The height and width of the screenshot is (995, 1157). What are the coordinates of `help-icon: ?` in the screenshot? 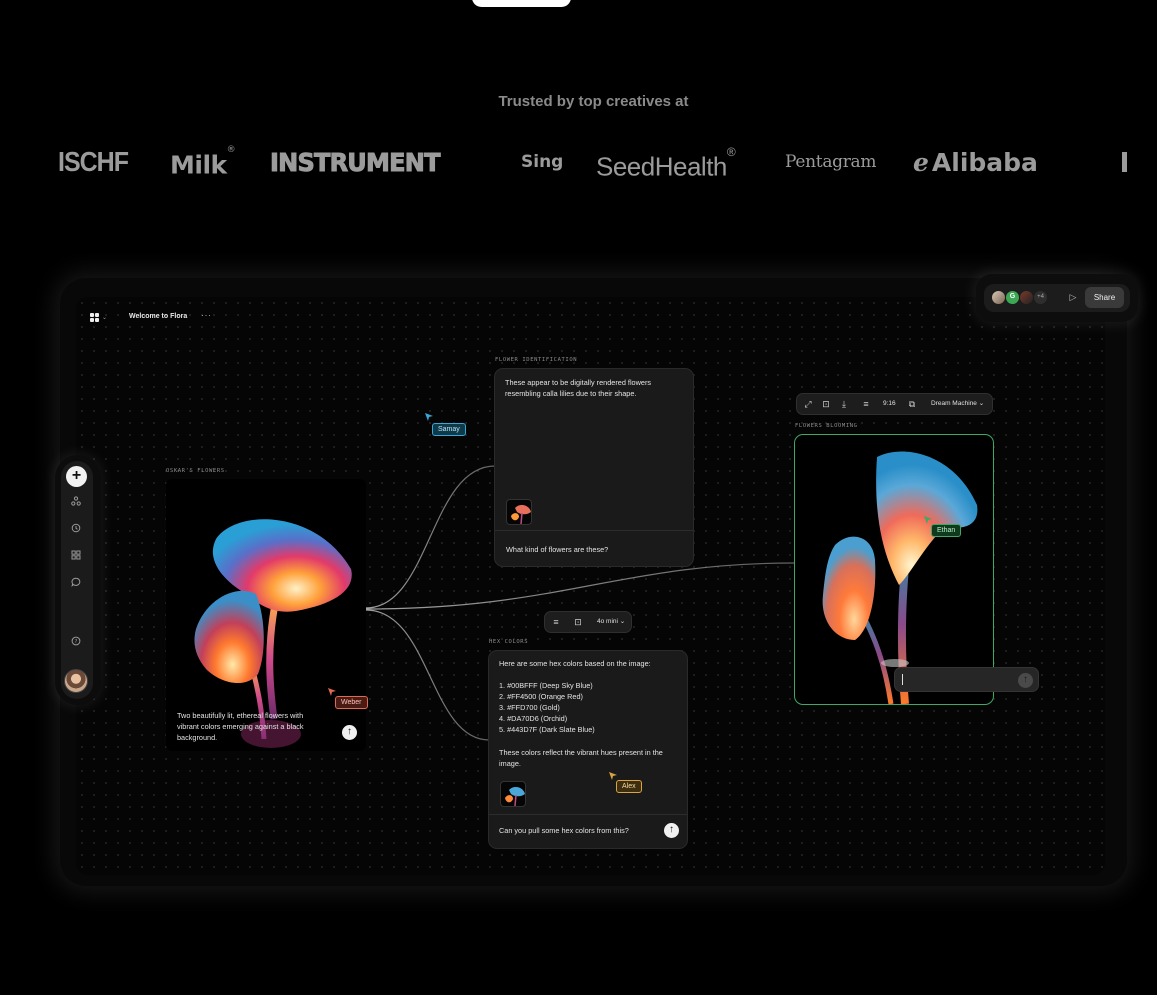 It's located at (76, 643).